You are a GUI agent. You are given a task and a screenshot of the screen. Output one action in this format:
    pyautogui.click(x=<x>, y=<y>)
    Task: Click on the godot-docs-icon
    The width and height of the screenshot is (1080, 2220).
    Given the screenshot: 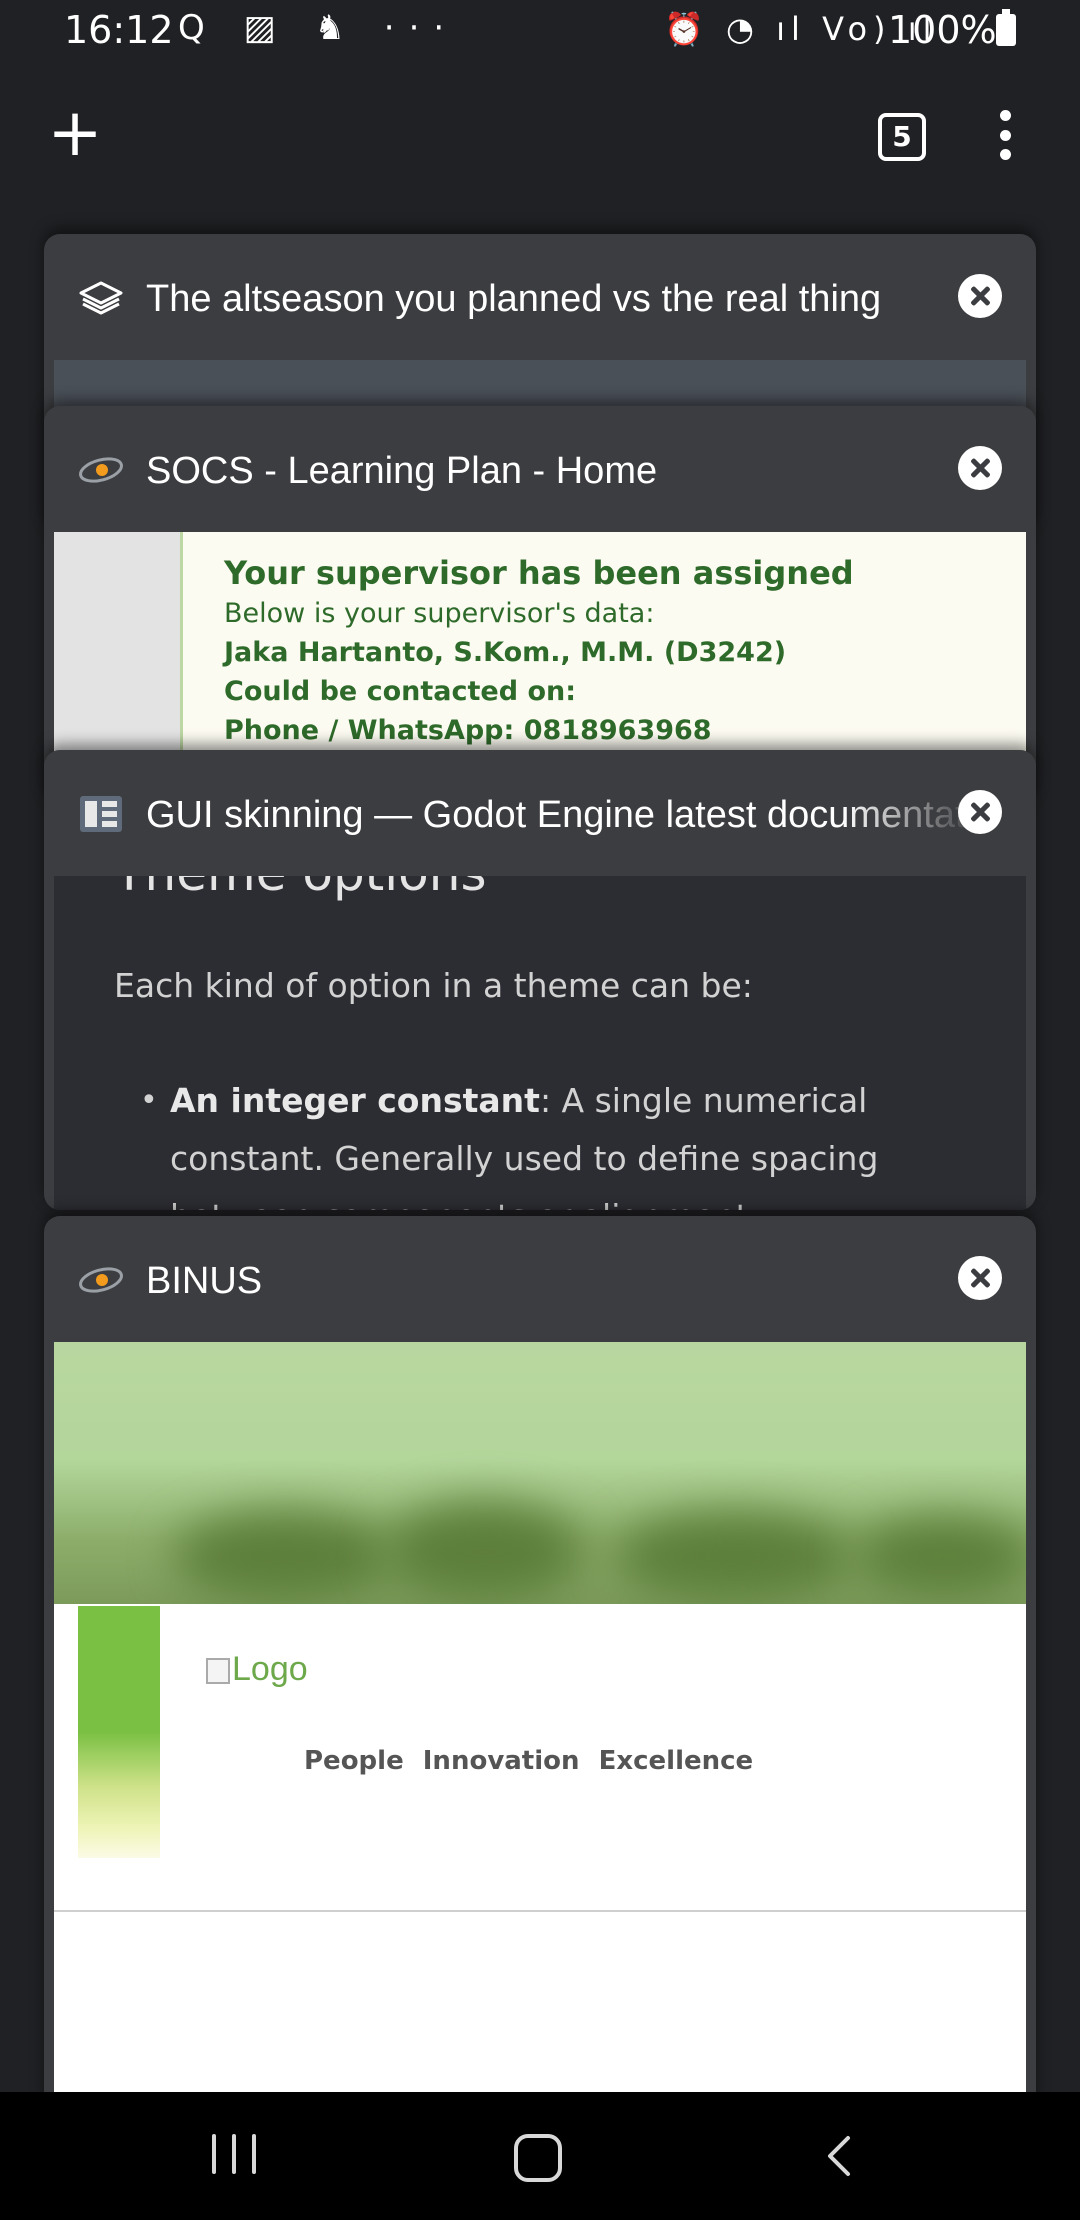 What is the action you would take?
    pyautogui.click(x=101, y=814)
    